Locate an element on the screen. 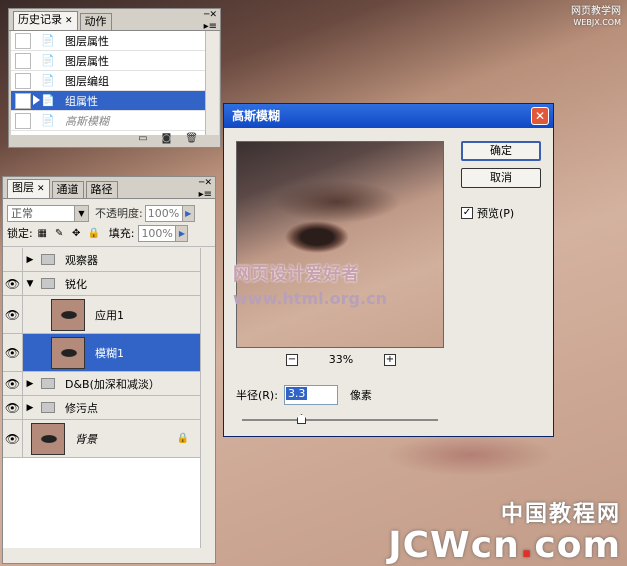  chevron-down-icon: ▼ is located at coordinates (81, 213).